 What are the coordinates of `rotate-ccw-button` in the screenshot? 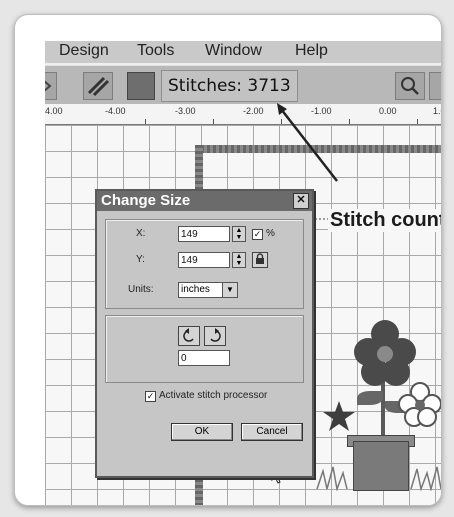 It's located at (189, 336).